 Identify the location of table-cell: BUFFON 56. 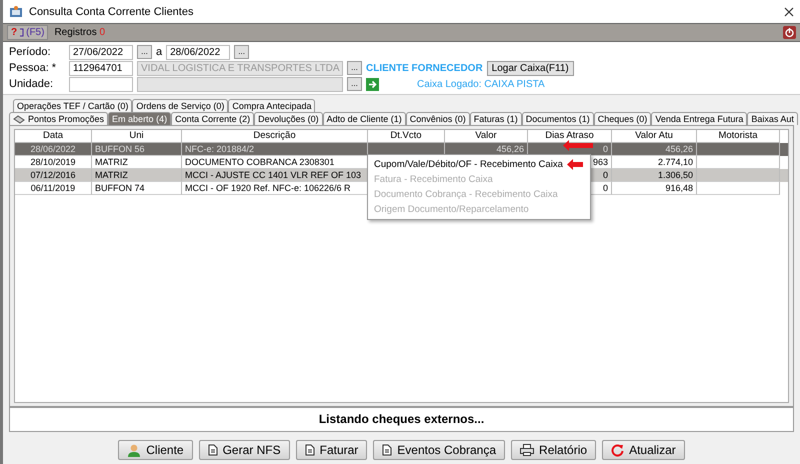
(137, 149).